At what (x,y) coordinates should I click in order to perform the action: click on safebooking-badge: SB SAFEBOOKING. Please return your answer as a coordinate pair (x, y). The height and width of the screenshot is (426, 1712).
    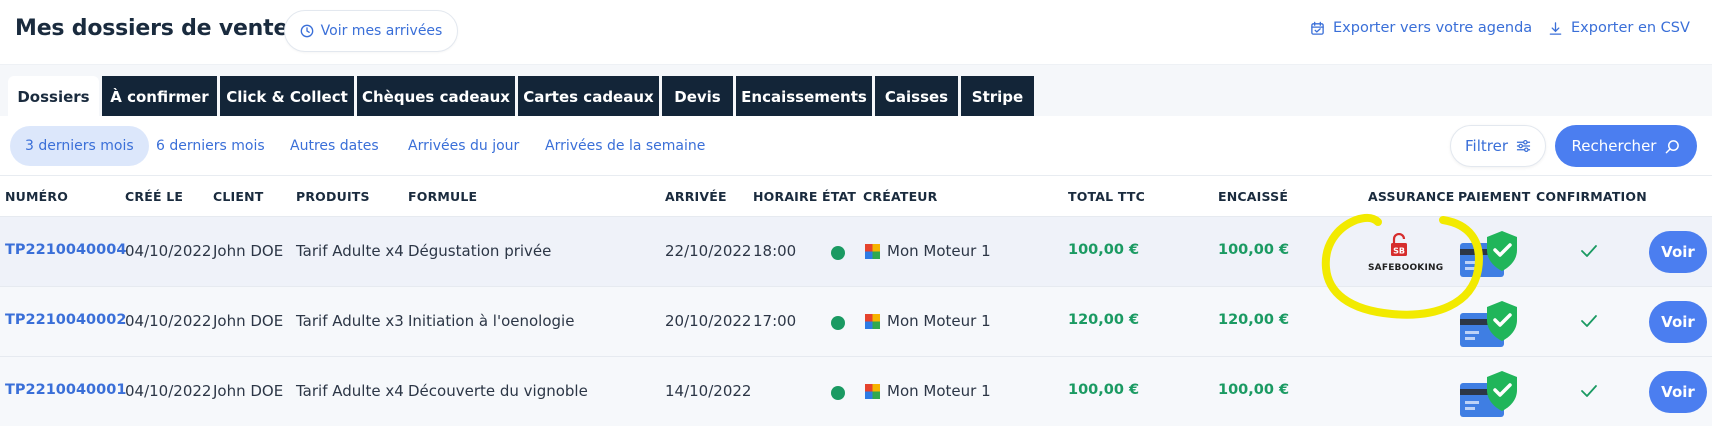
    Looking at the image, I should click on (1406, 252).